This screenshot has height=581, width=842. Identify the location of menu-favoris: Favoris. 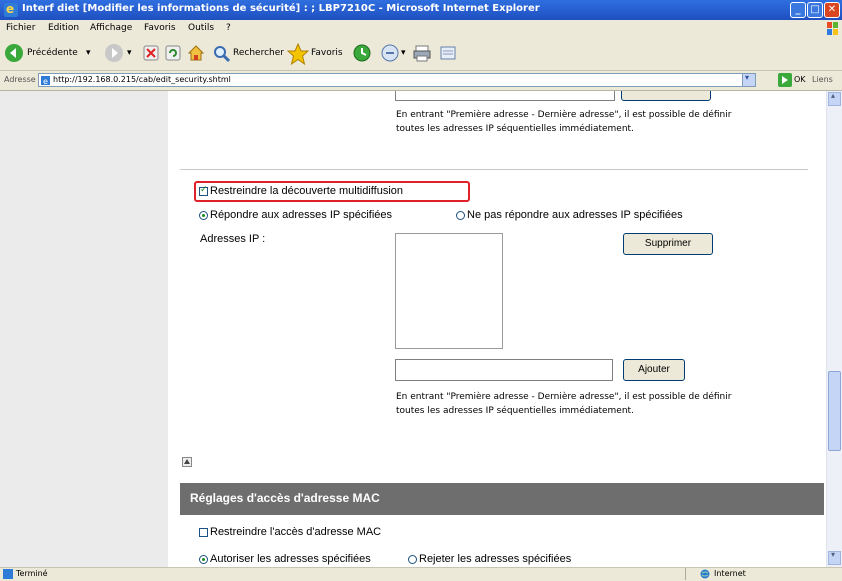
(160, 28).